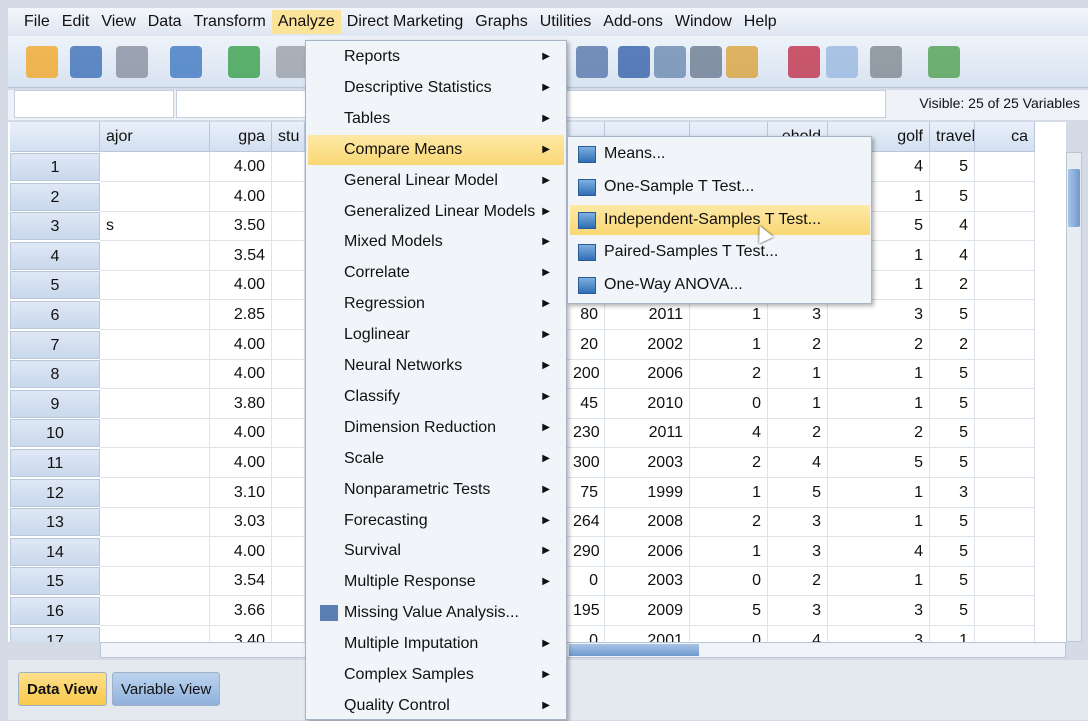 The image size is (1088, 721). What do you see at coordinates (436, 490) in the screenshot?
I see `menu-item-nonparametric-tests: Nonparametric Tests ▶` at bounding box center [436, 490].